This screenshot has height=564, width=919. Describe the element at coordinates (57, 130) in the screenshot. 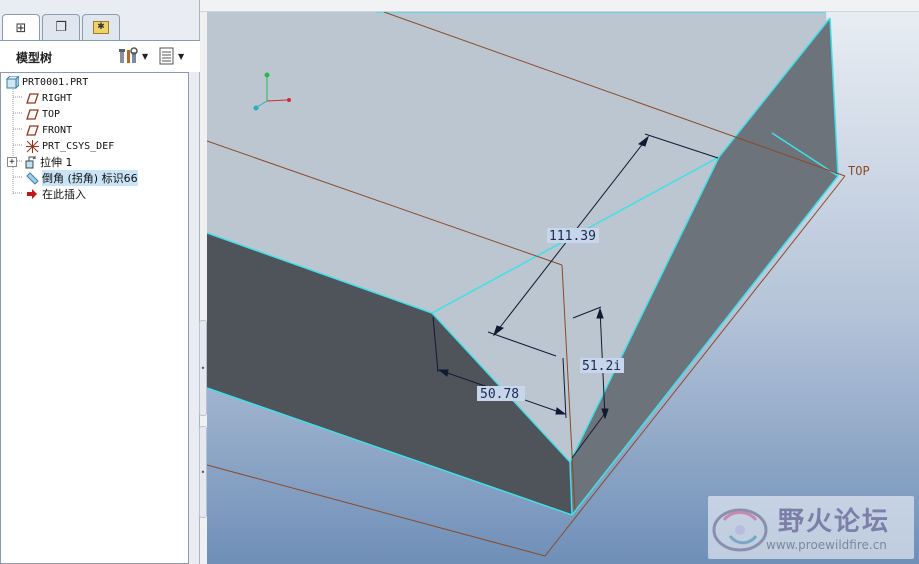

I see `tree-item-label: FRONT` at that location.